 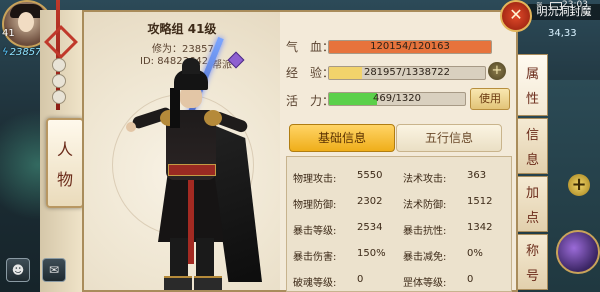 I want to click on hero-hat-top, so click(x=191, y=66).